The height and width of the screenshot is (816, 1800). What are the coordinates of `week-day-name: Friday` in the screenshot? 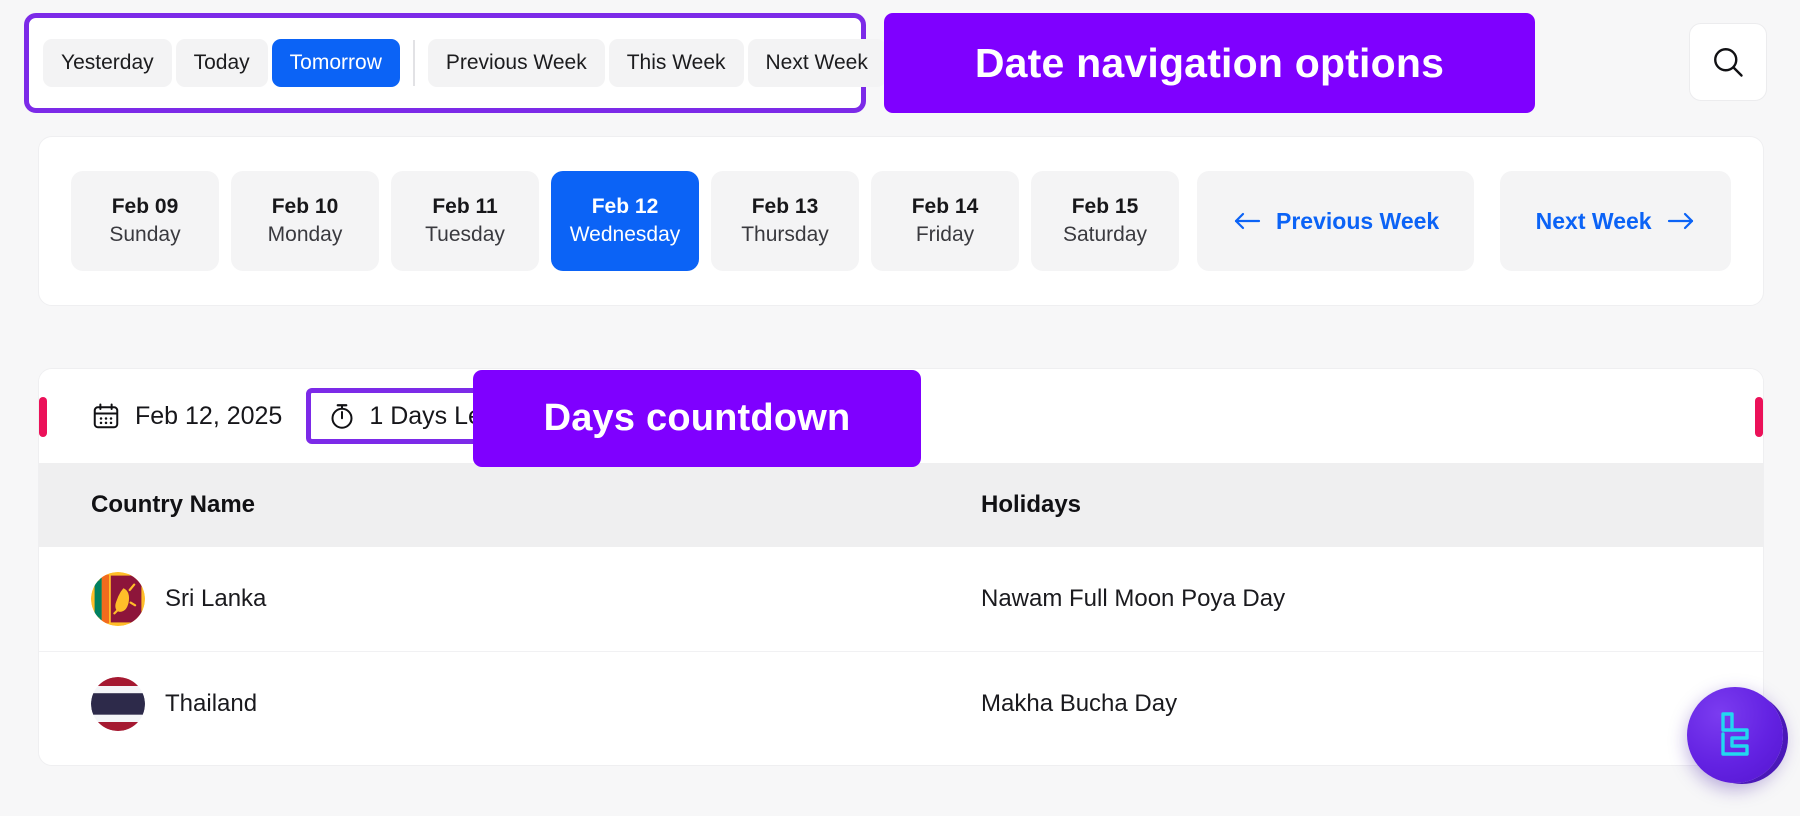 It's located at (945, 234).